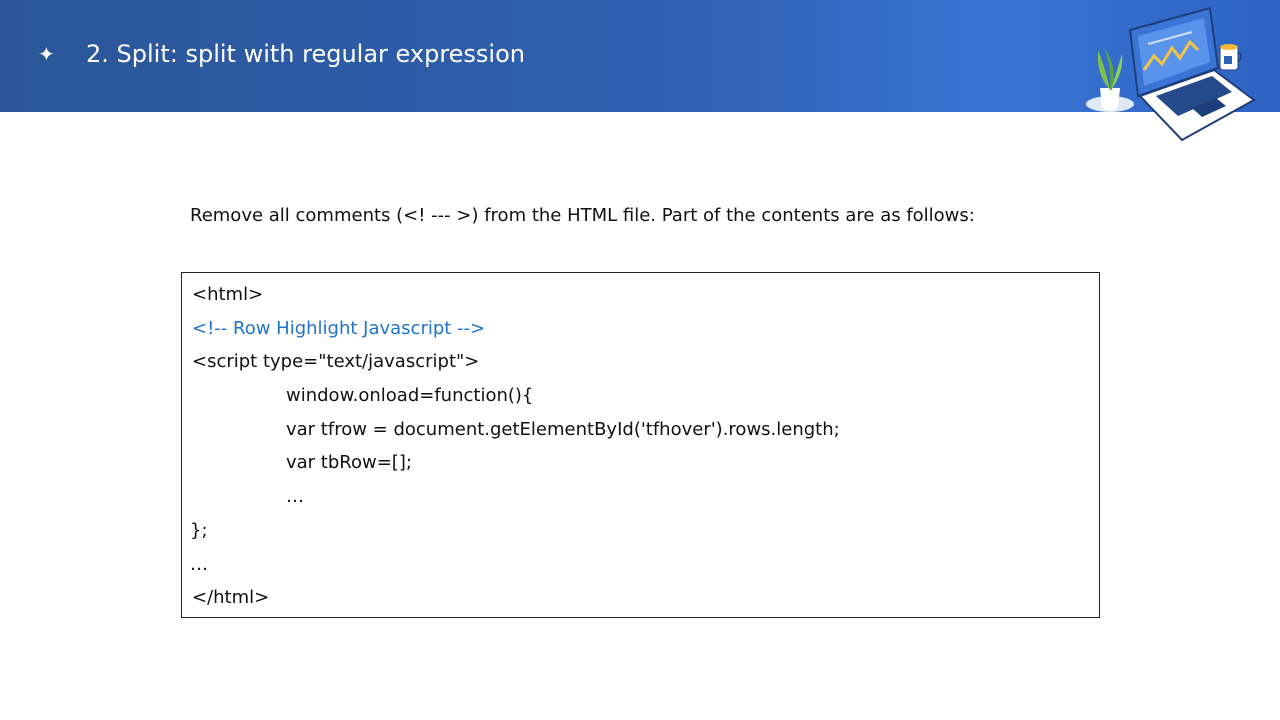  I want to click on code-line: <html>, so click(228, 294).